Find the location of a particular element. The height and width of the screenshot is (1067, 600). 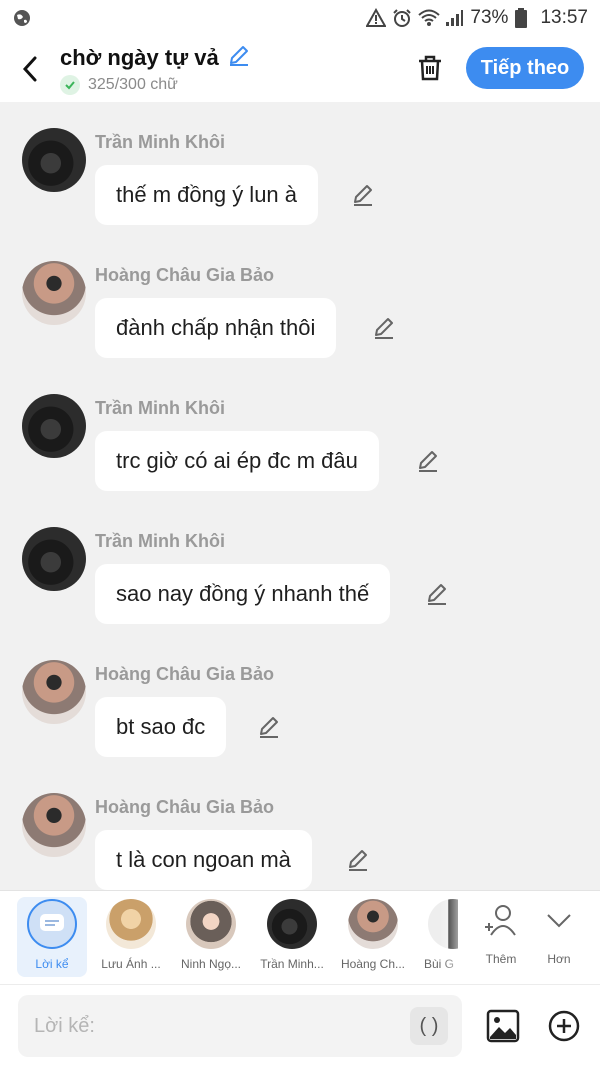

add-character-button: Thêm is located at coordinates (501, 934).